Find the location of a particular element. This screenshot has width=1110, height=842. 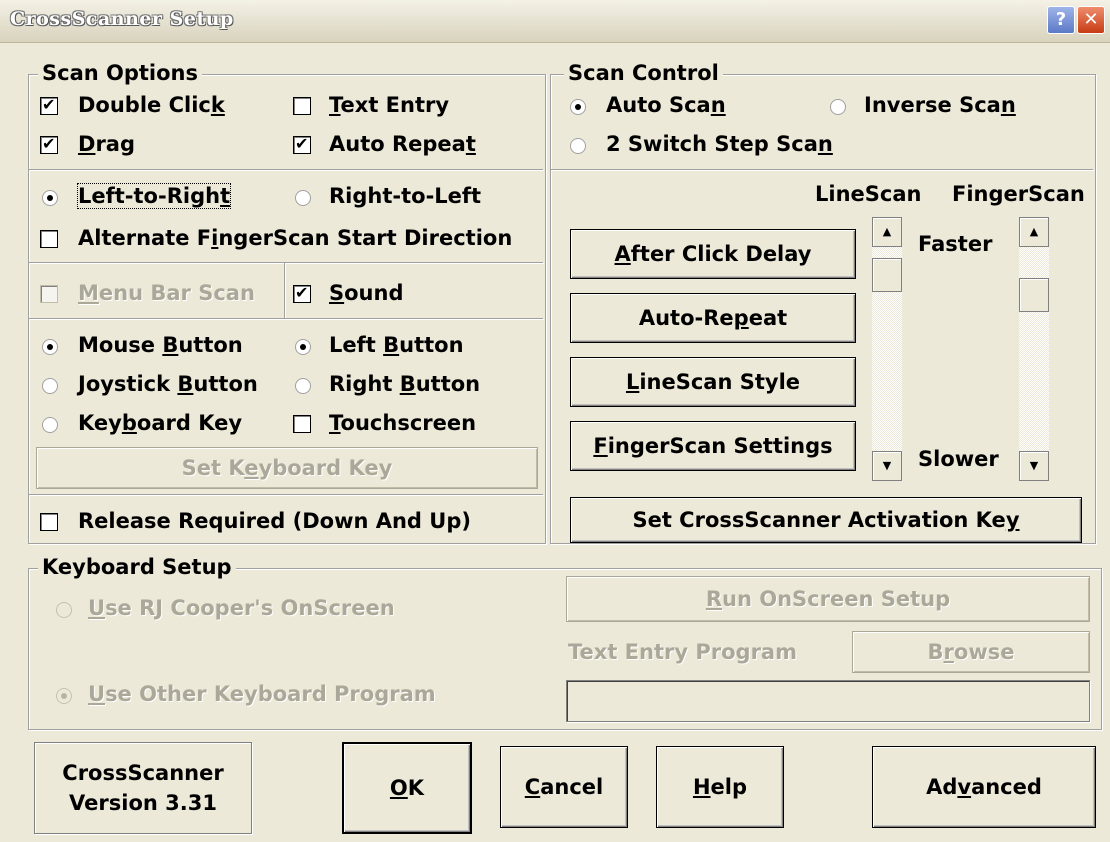

touchscreen-label: Touchscreen is located at coordinates (403, 423).